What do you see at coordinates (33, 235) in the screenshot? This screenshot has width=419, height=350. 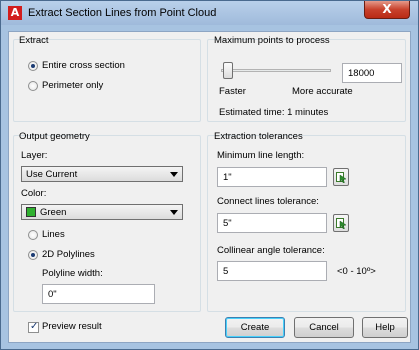 I see `lines-radio` at bounding box center [33, 235].